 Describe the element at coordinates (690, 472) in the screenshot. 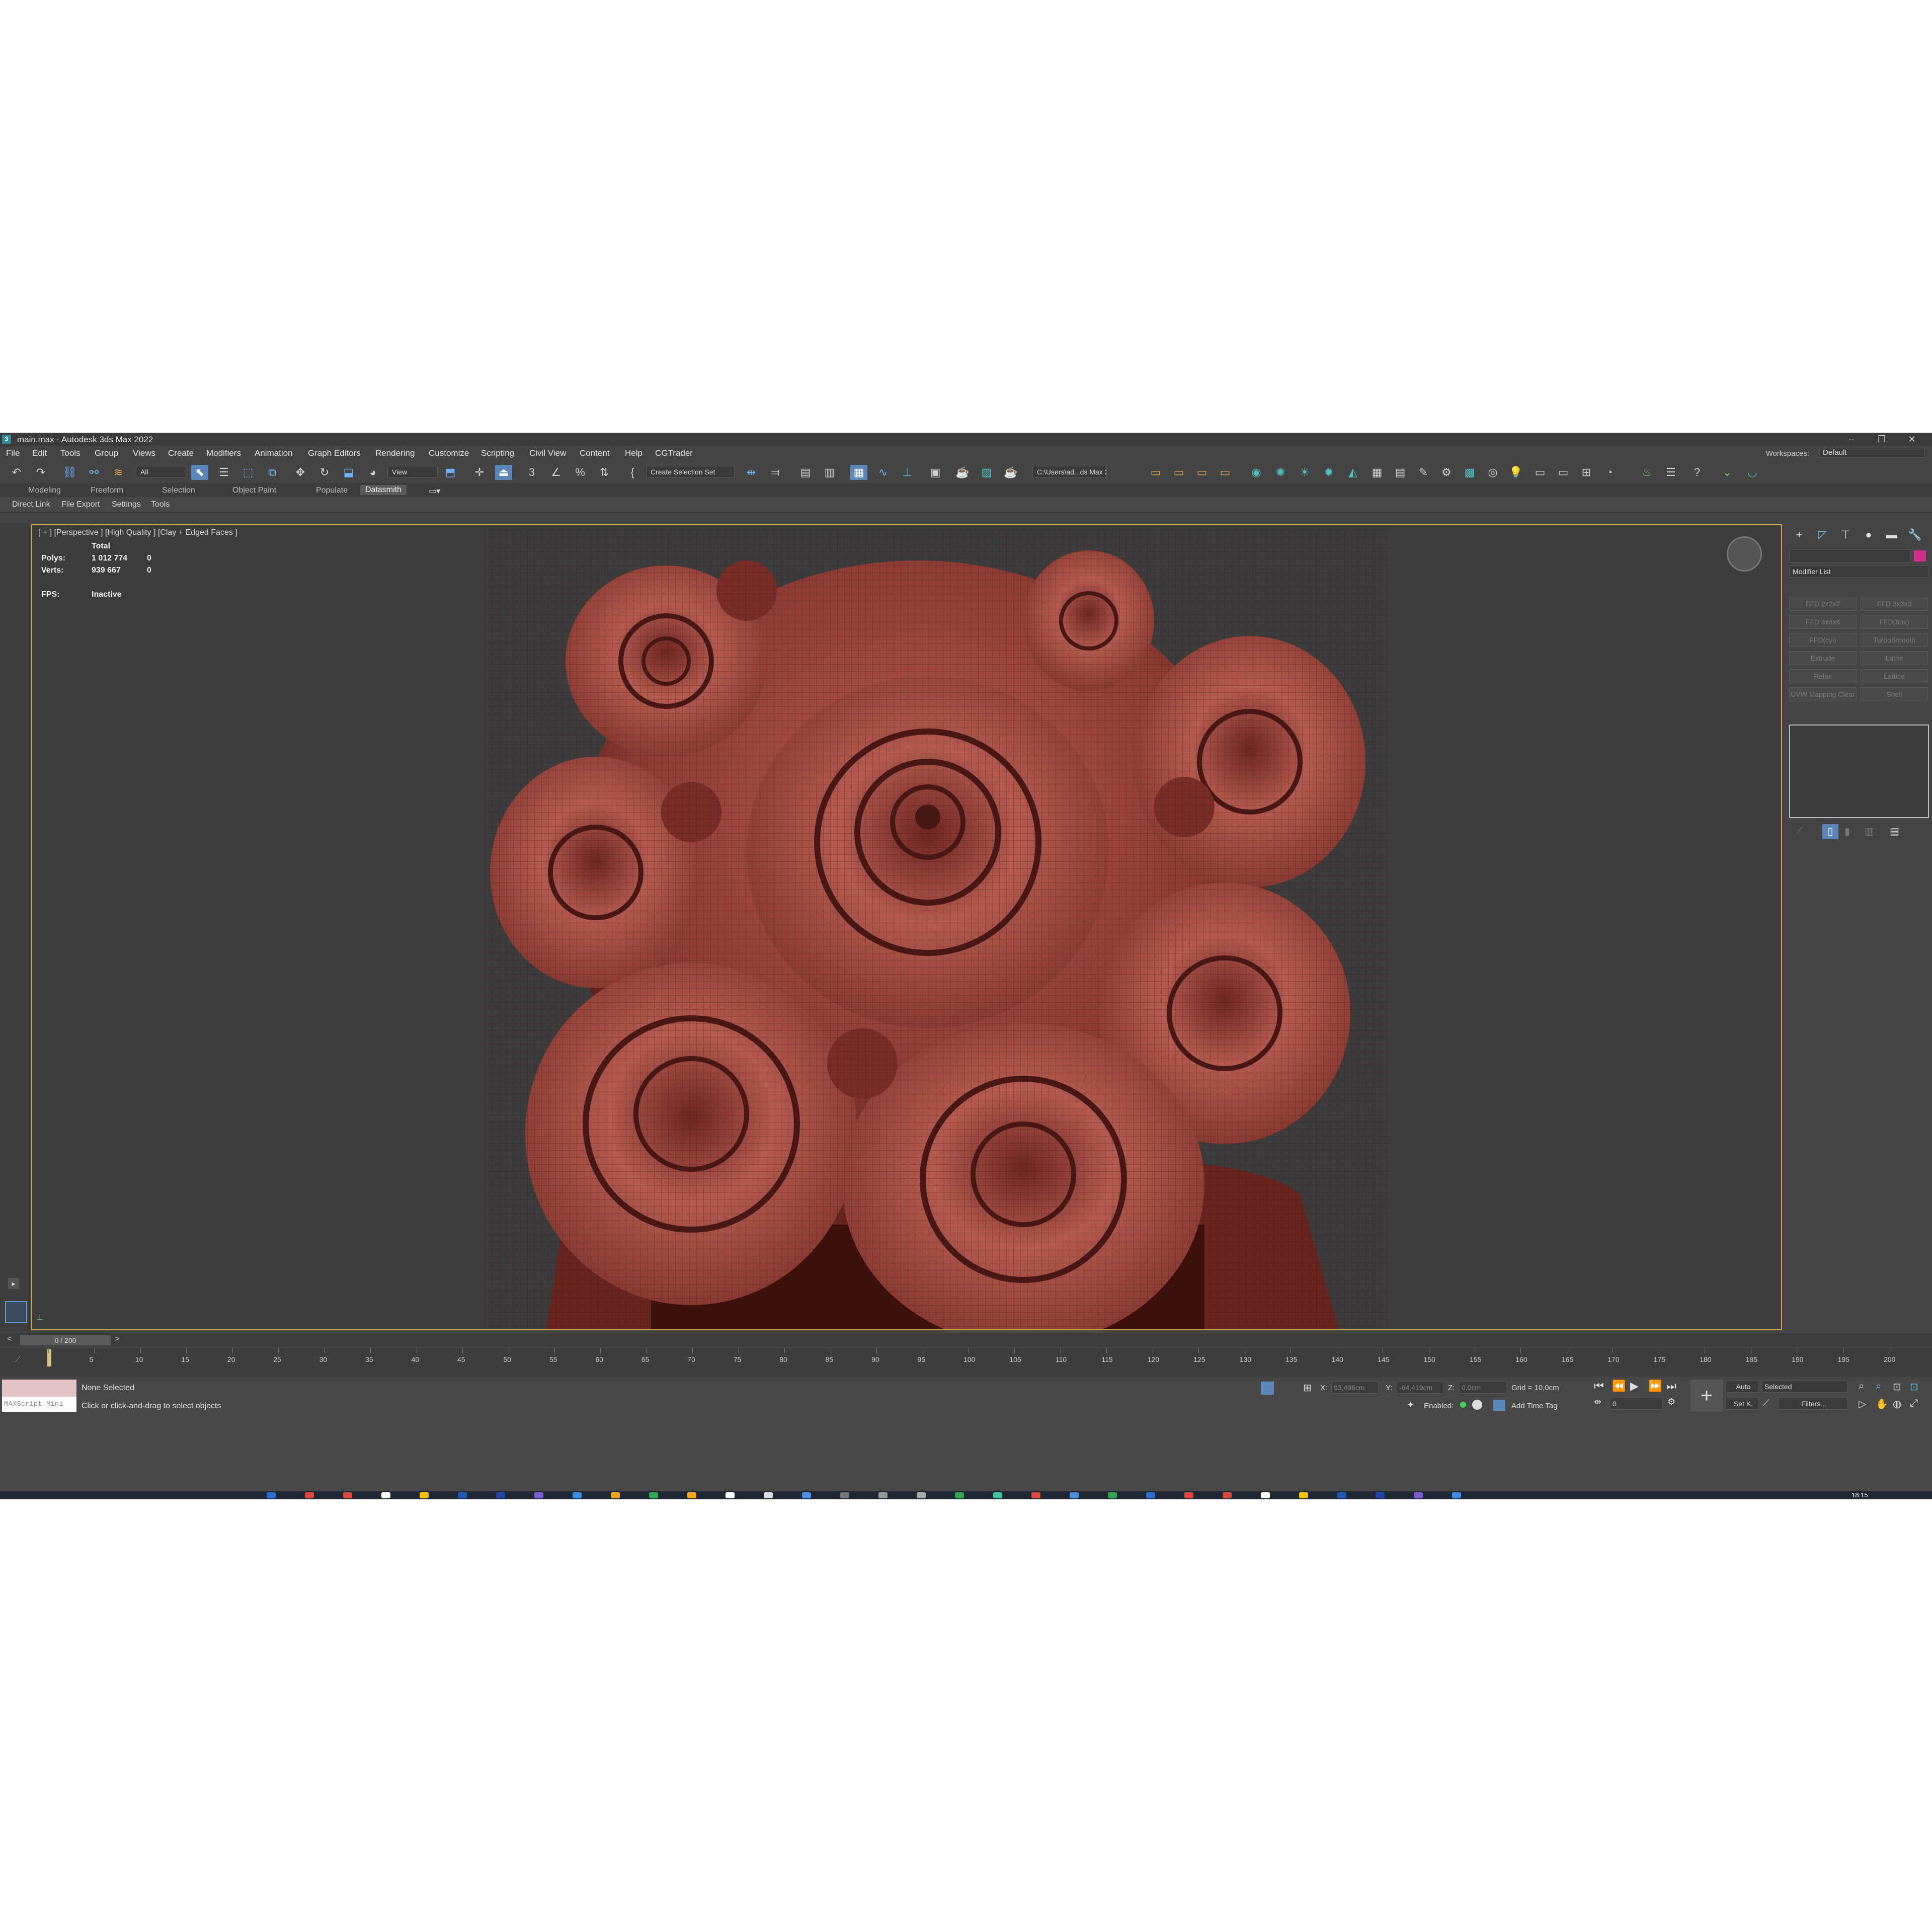

I see `named-selection-dropdown: Create Selection Set` at that location.